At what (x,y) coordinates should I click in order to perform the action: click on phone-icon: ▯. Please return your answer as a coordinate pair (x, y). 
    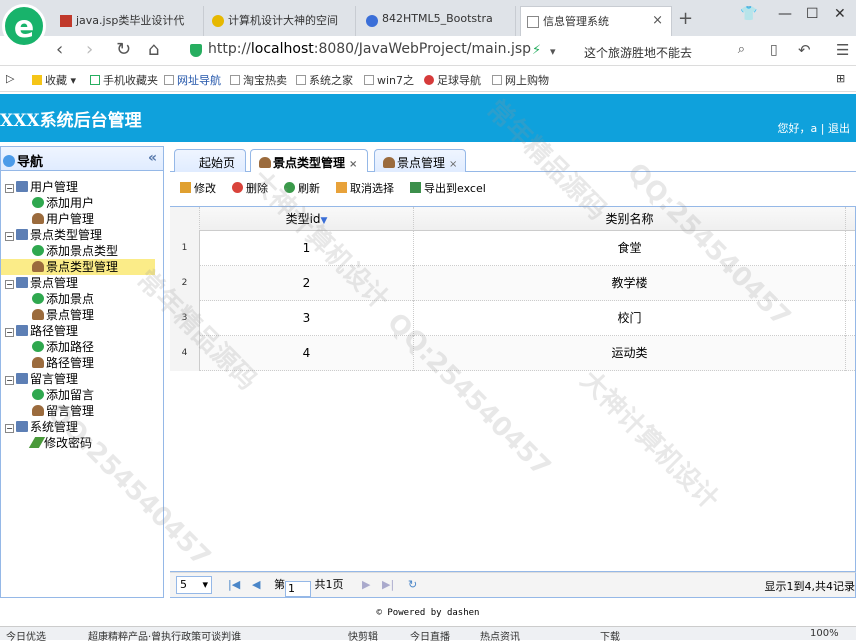
    Looking at the image, I should click on (774, 50).